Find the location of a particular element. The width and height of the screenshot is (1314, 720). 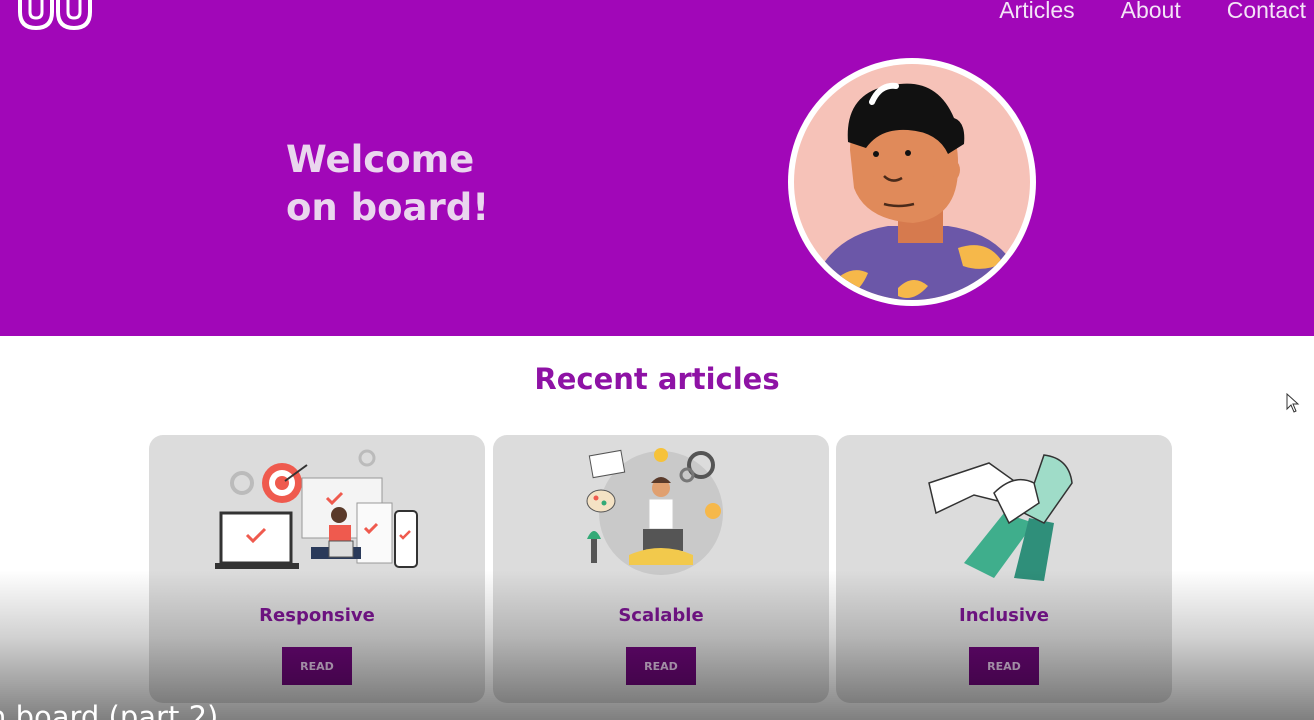

top-nav: Articles About Contact is located at coordinates (1152, 12).